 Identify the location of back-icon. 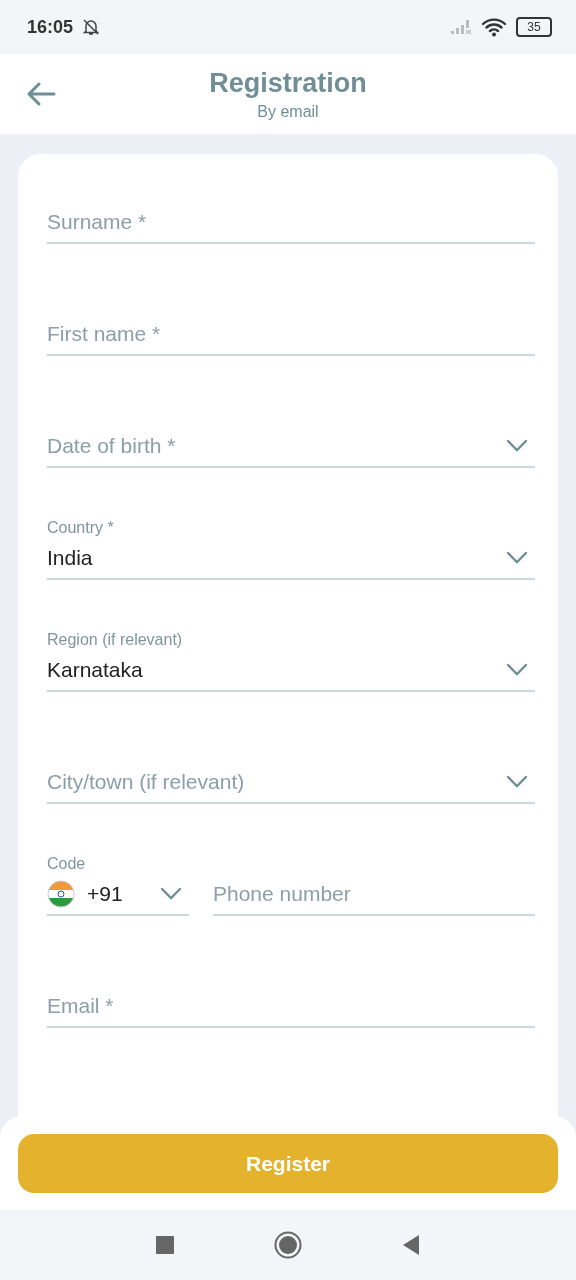
(411, 1245).